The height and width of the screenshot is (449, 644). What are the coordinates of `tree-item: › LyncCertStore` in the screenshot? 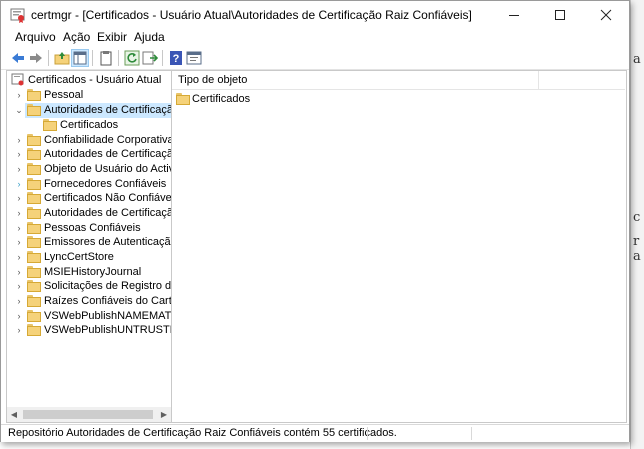 It's located at (89, 257).